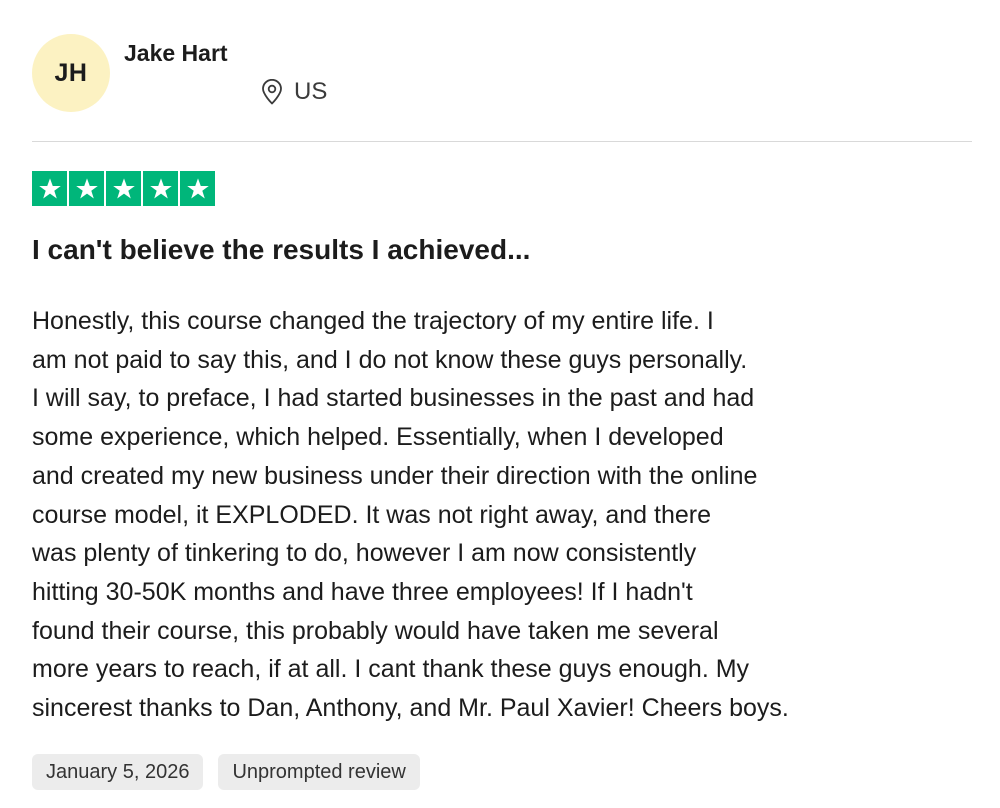 The image size is (1000, 808). What do you see at coordinates (176, 53) in the screenshot?
I see `reviewer-name: Jake Hart` at bounding box center [176, 53].